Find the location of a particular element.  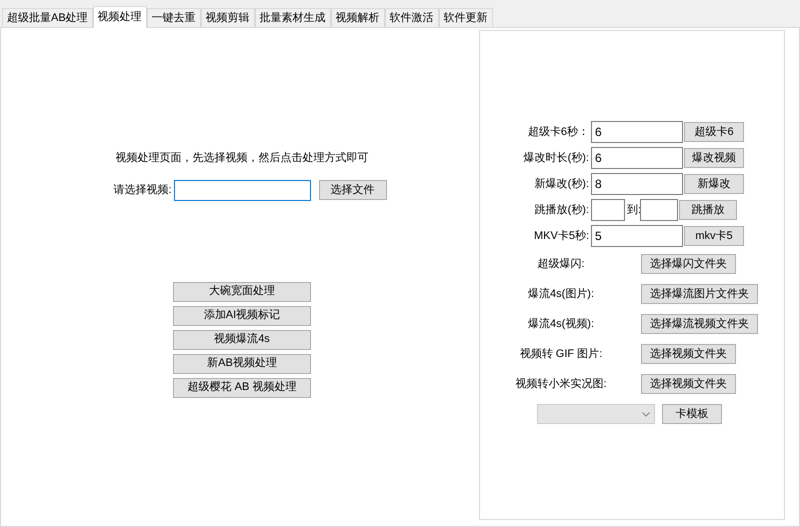

action-button: 卡模板 is located at coordinates (692, 414).